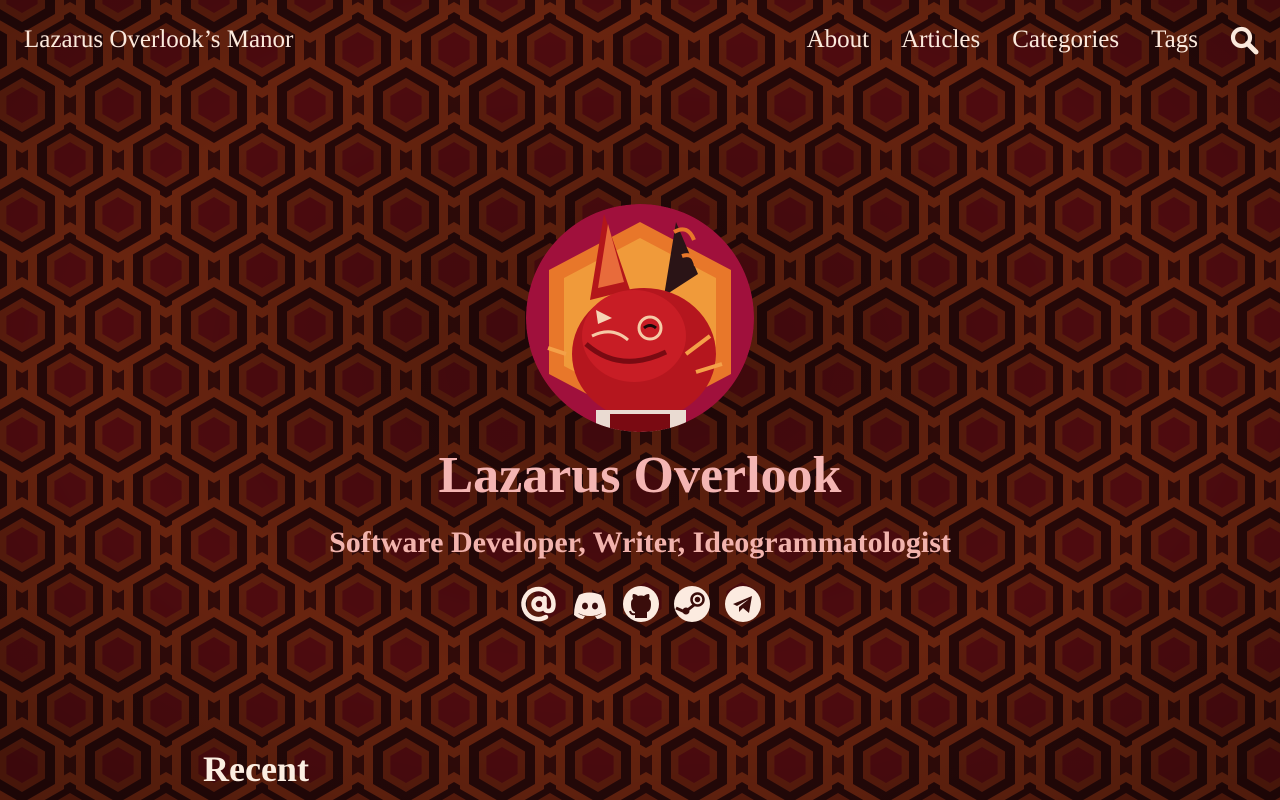 The width and height of the screenshot is (1280, 800). Describe the element at coordinates (1174, 40) in the screenshot. I see `nav-link-tags: Tags` at that location.